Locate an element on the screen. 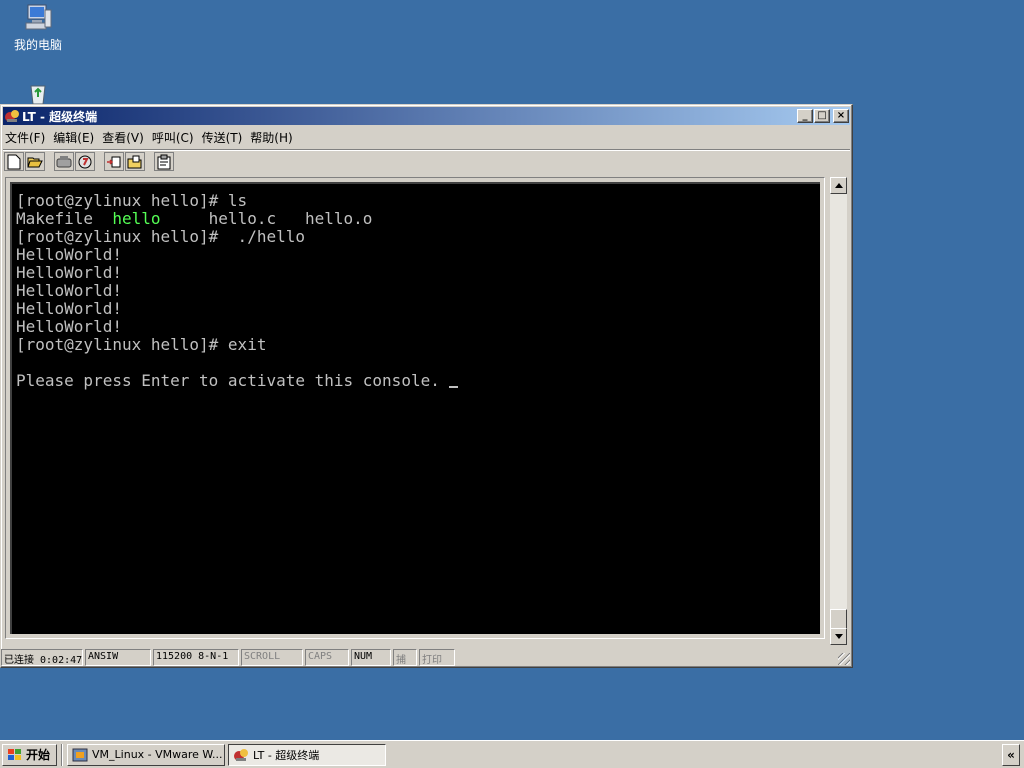  file-others: hello.c hello.o is located at coordinates (266, 218).